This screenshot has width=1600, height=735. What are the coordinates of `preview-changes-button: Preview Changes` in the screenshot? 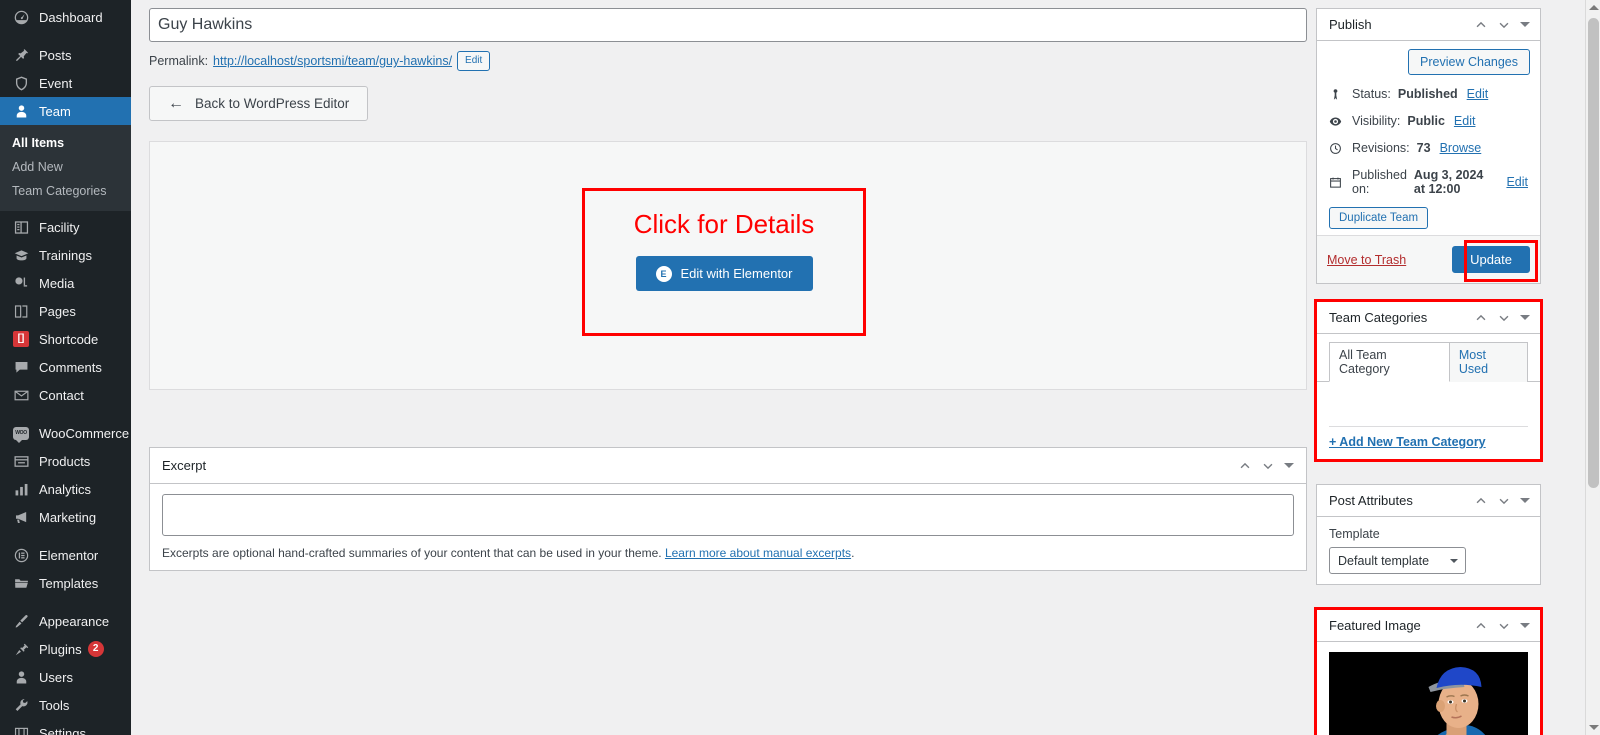 It's located at (1469, 62).